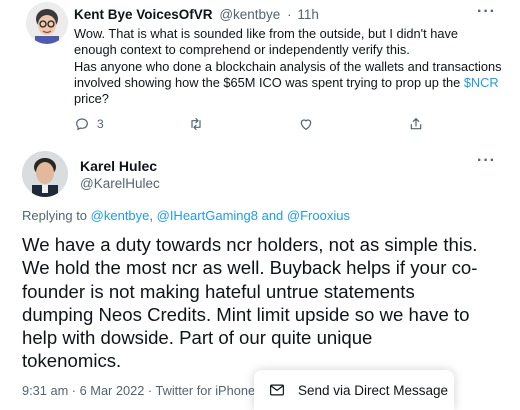 The width and height of the screenshot is (520, 410). What do you see at coordinates (143, 14) in the screenshot?
I see `author-name: Kent Bye VoicesOfVR` at bounding box center [143, 14].